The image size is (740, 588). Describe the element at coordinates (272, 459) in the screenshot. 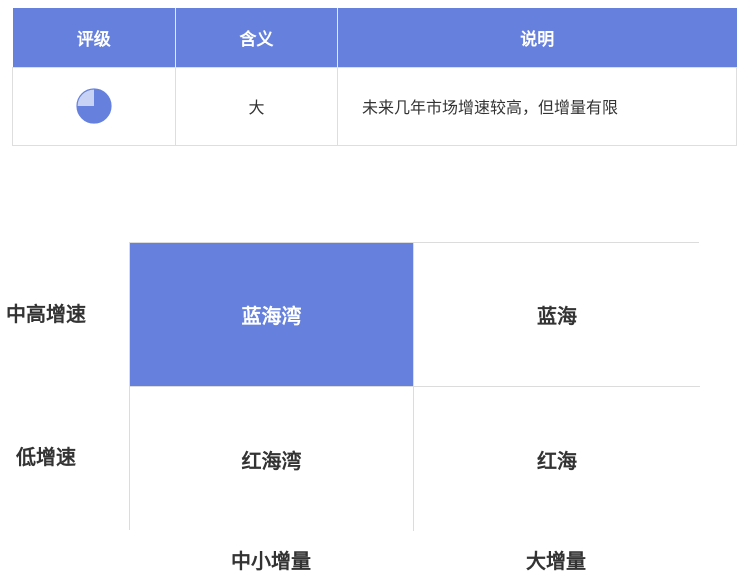

I see `cell-red-bay: 红海湾` at that location.